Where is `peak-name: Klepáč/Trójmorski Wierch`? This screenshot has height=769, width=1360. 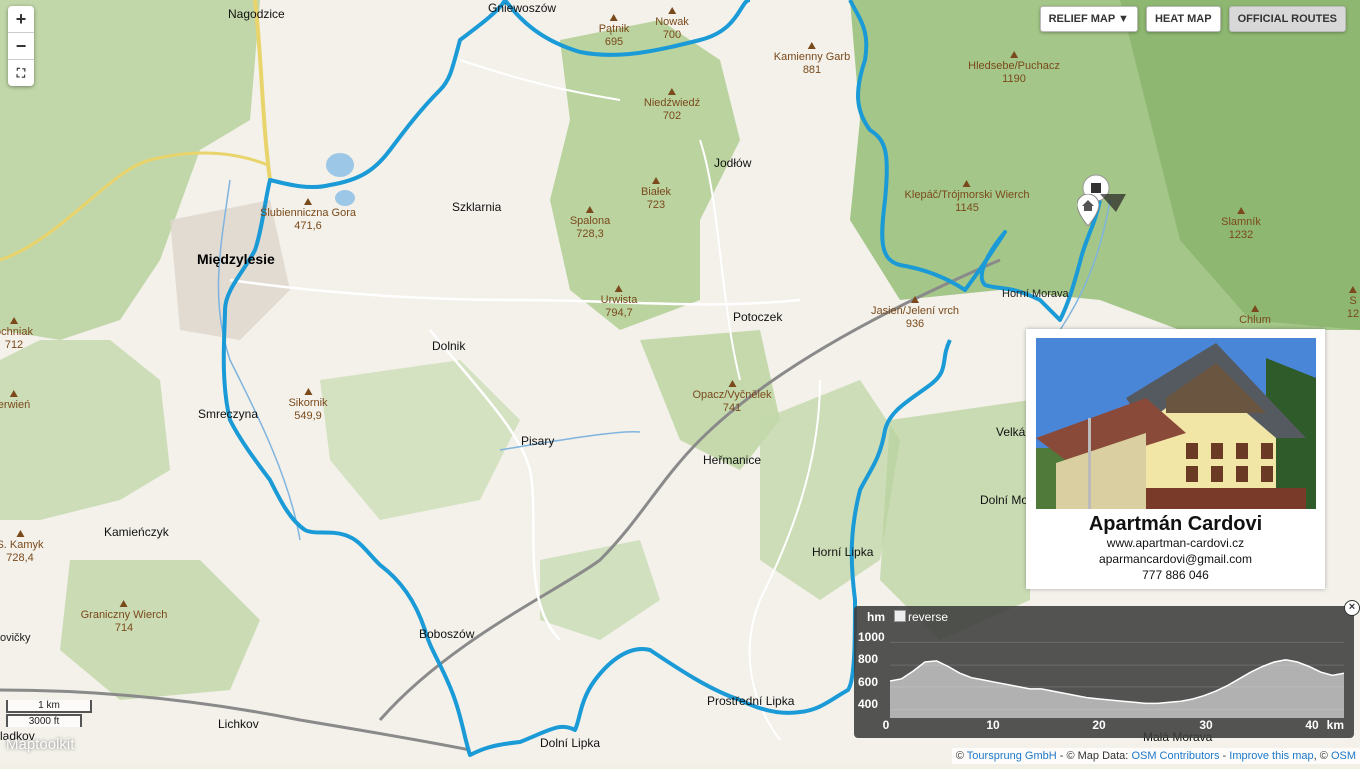
peak-name: Klepáč/Trójmorski Wierch is located at coordinates (967, 195).